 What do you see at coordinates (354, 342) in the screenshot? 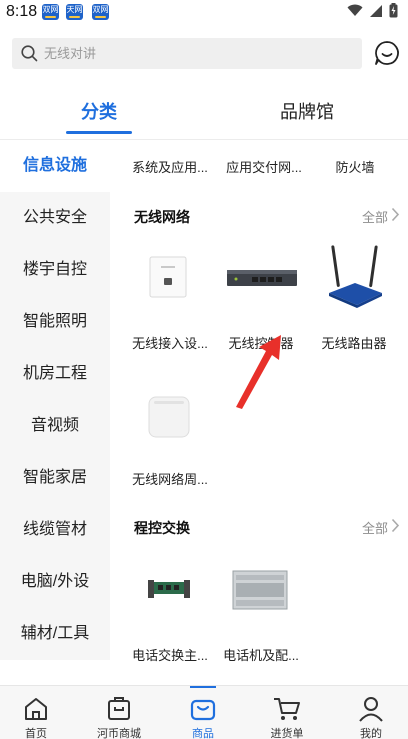
I see `grid-item-label: 无线路由器` at bounding box center [354, 342].